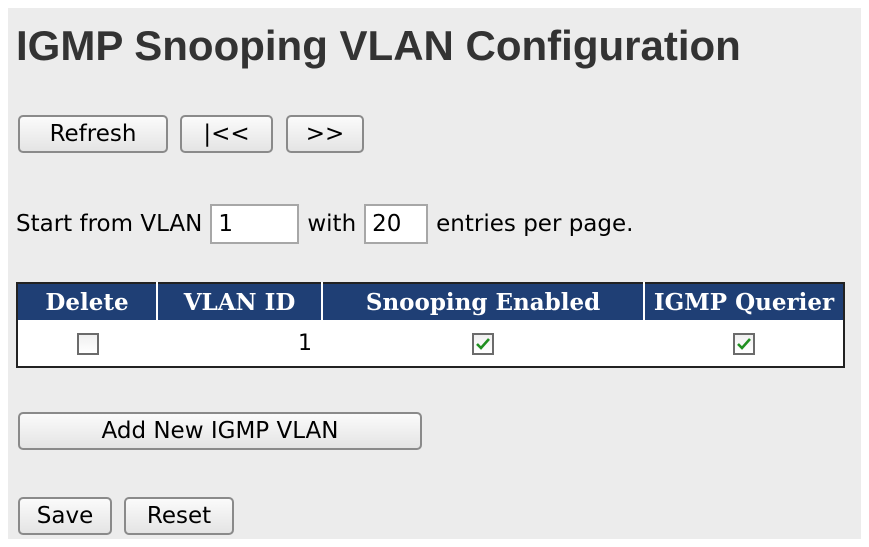  Describe the element at coordinates (255, 224) in the screenshot. I see `start-vlan-input` at that location.